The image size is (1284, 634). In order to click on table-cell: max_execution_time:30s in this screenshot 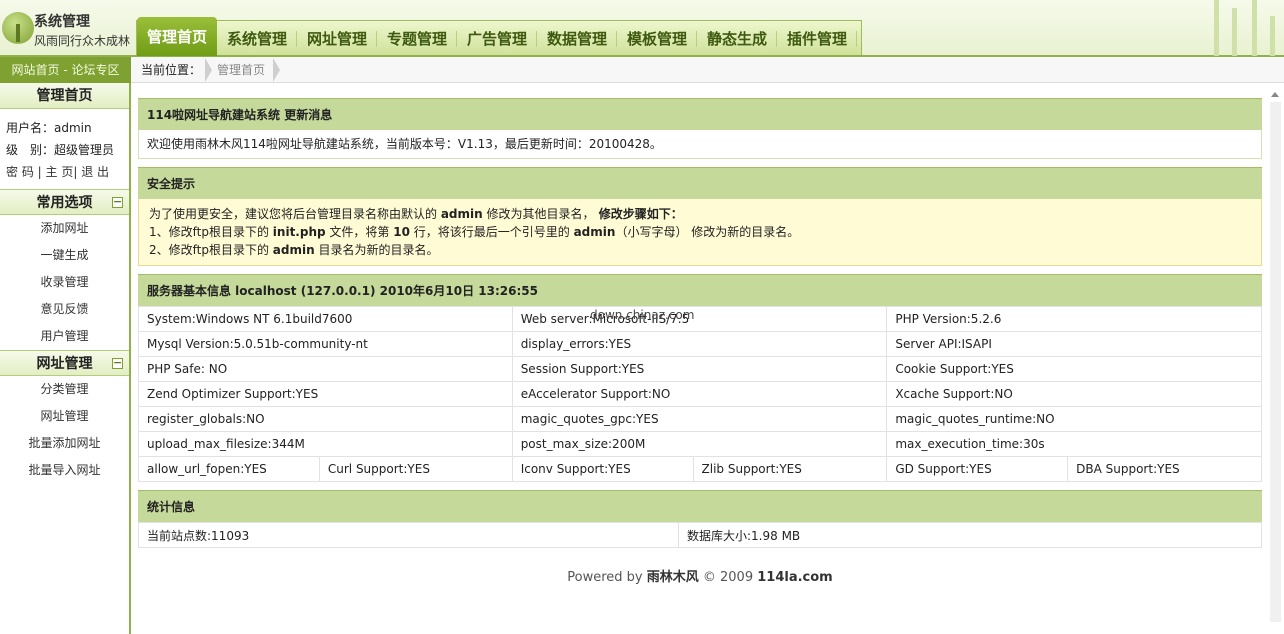, I will do `click(1074, 444)`.